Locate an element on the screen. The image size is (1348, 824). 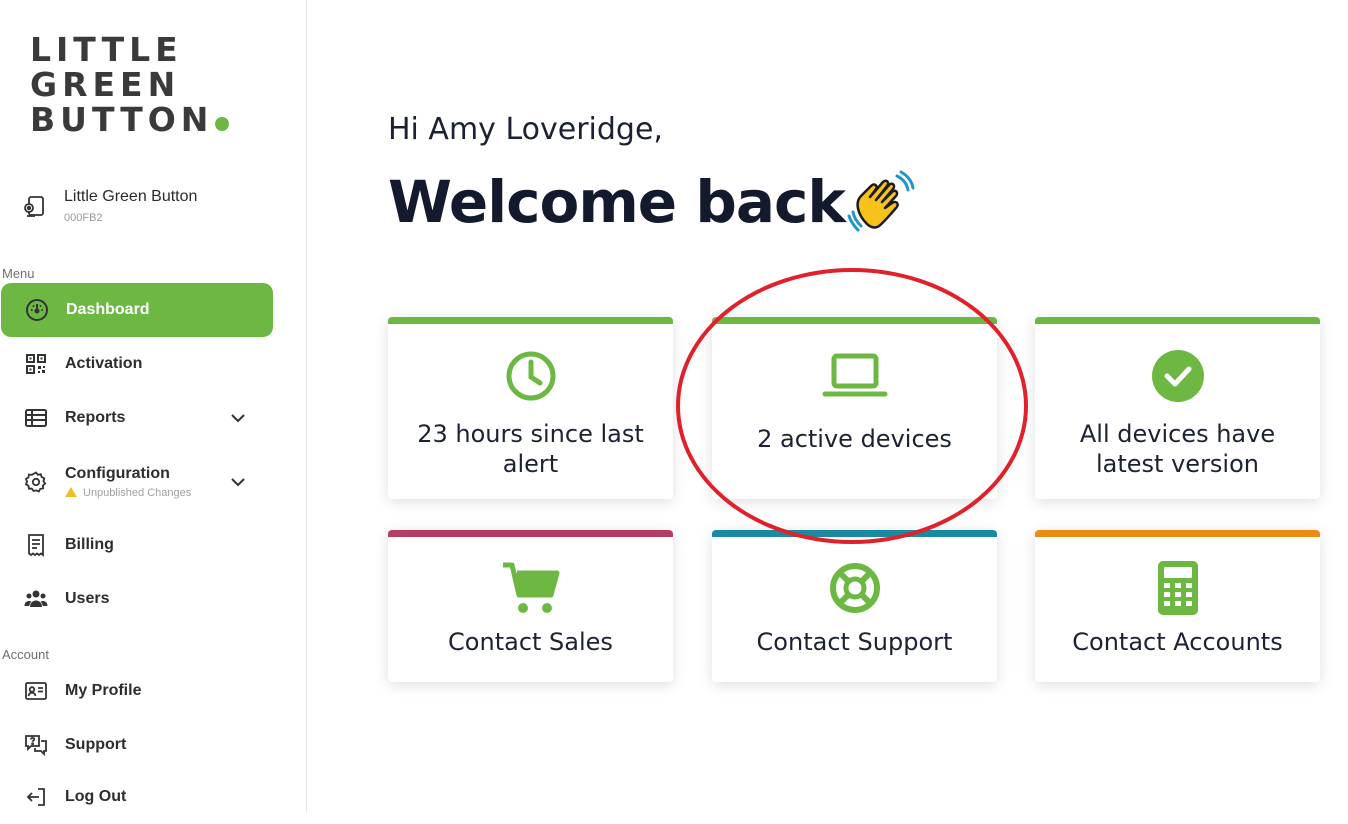
organization-code: 000FB2 is located at coordinates (83, 218).